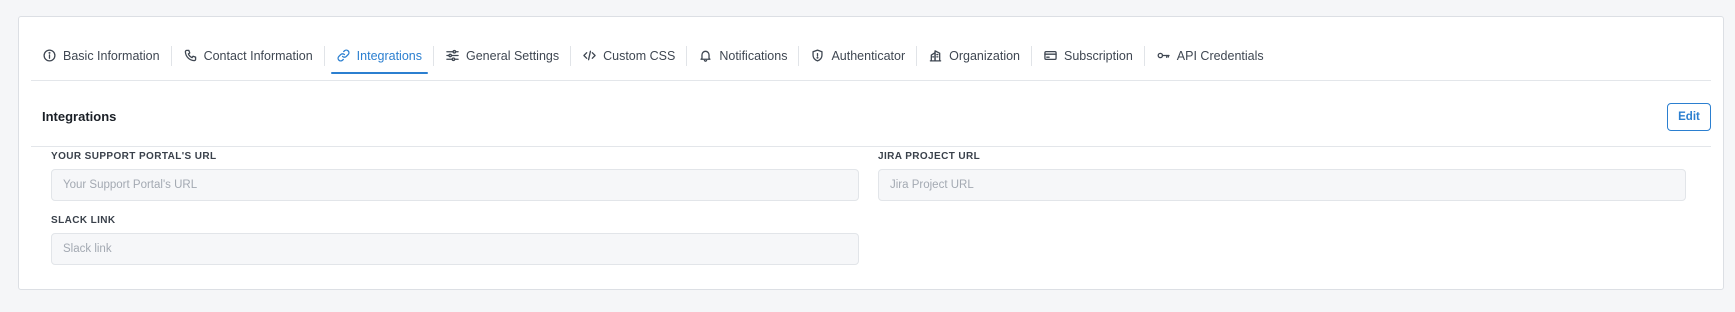 The width and height of the screenshot is (1735, 312). What do you see at coordinates (817, 55) in the screenshot?
I see `shield-icon` at bounding box center [817, 55].